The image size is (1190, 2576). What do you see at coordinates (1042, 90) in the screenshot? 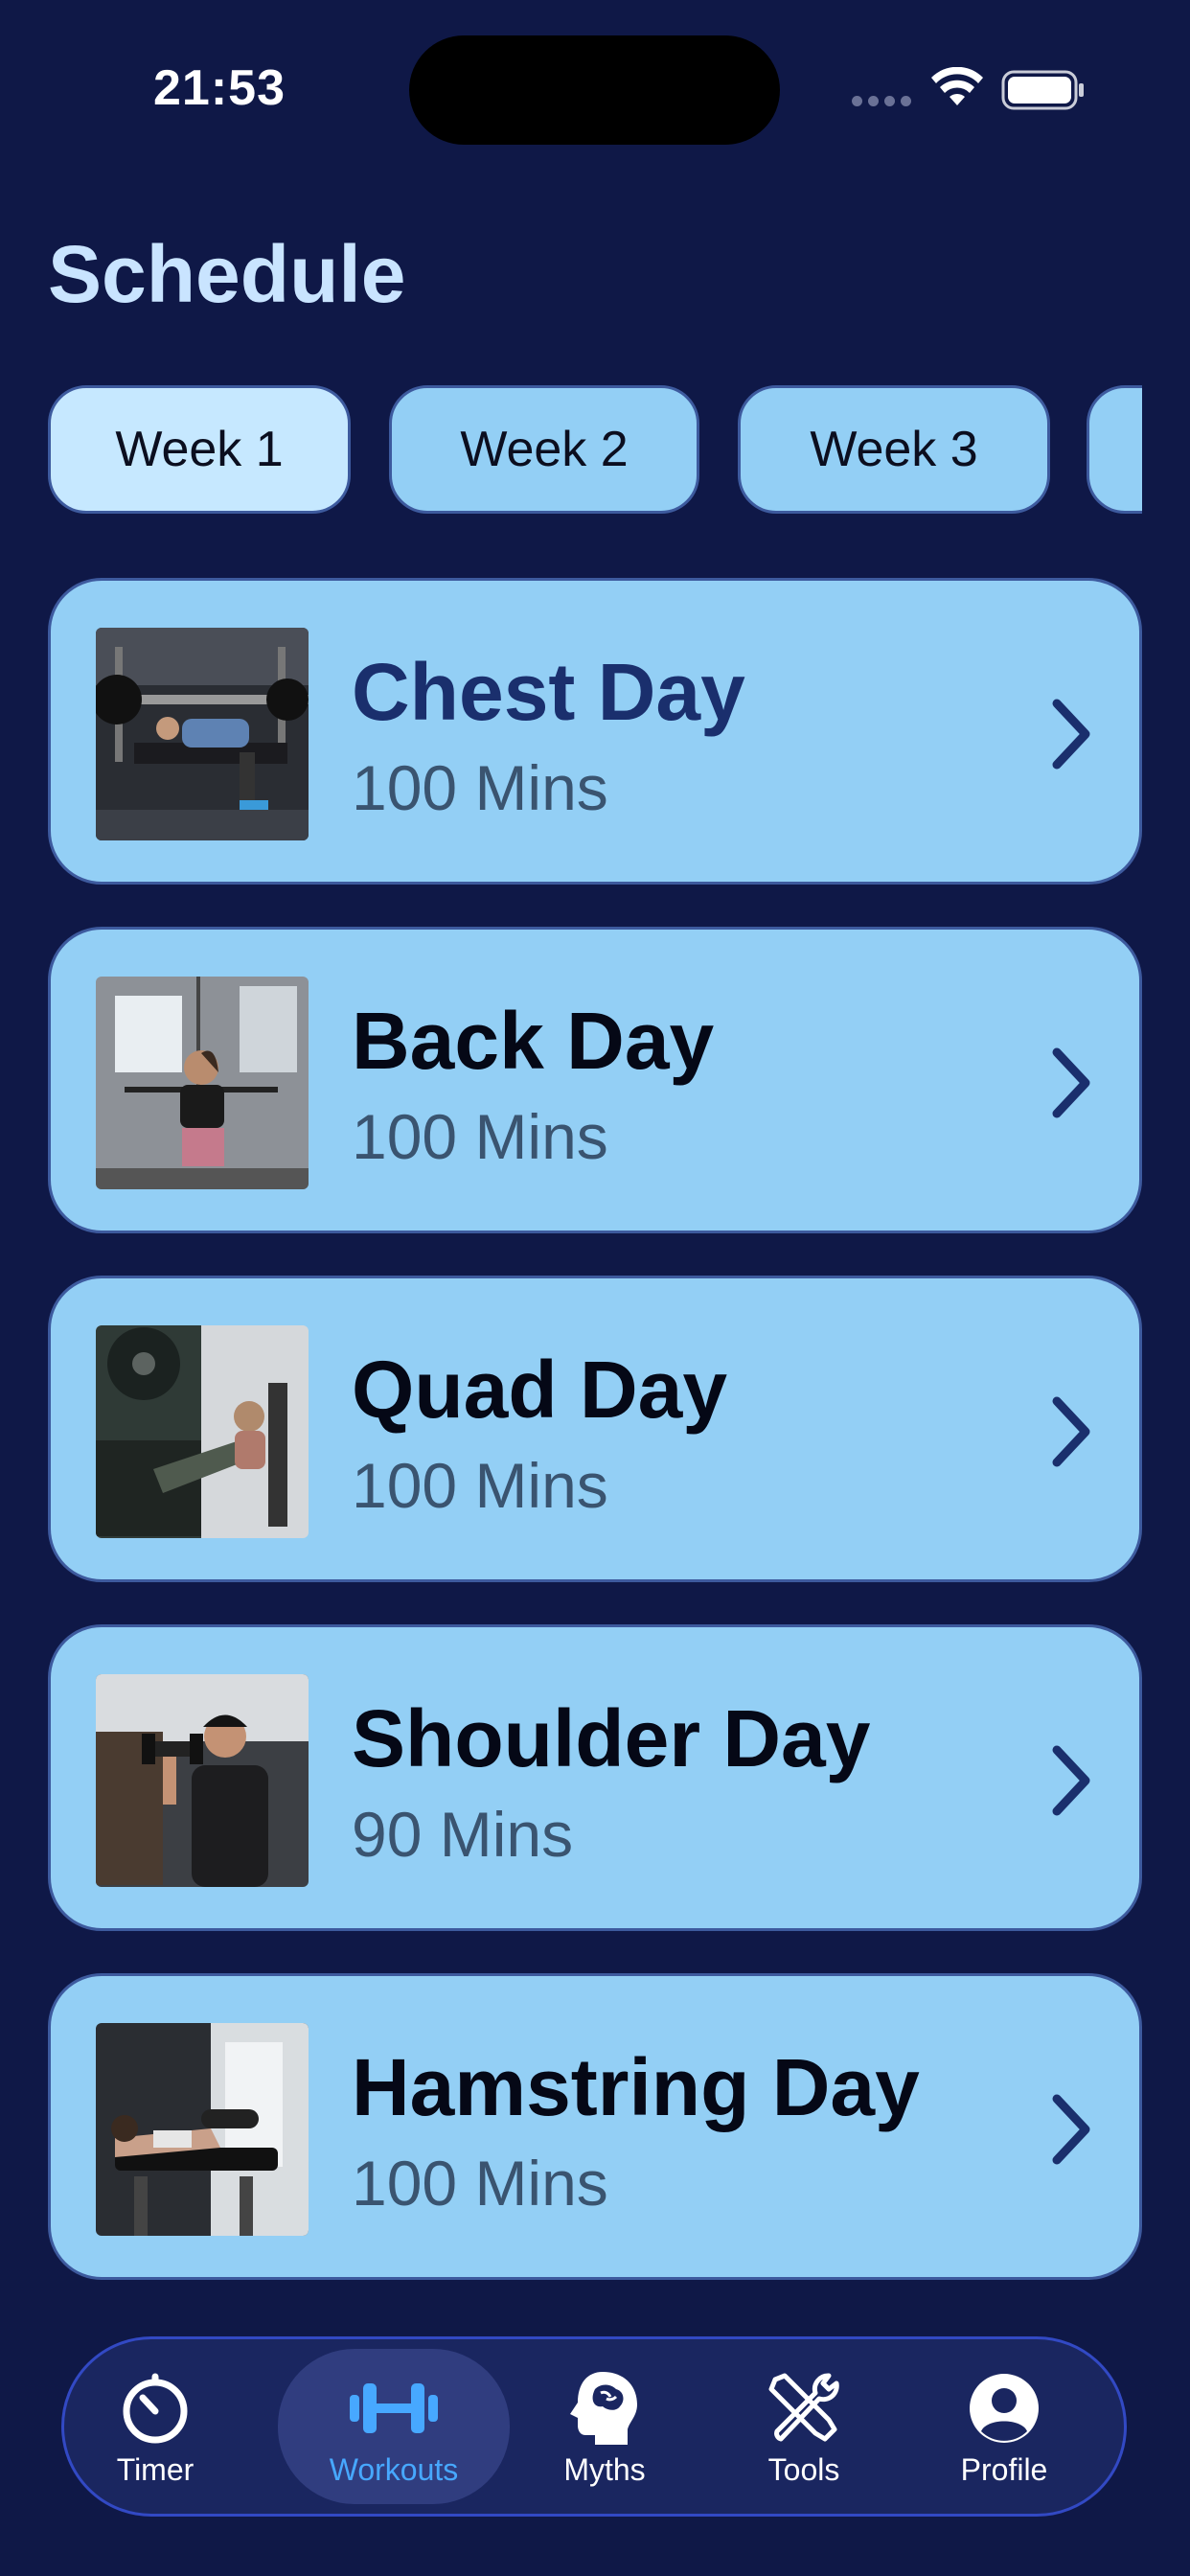
I see `battery-icon` at bounding box center [1042, 90].